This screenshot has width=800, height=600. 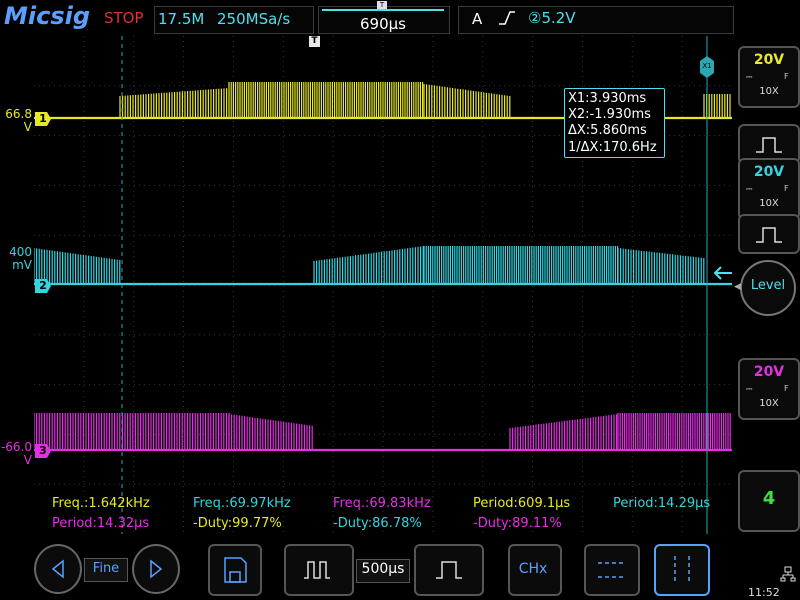 I want to click on pulse-narrow-icon, so click(x=317, y=570).